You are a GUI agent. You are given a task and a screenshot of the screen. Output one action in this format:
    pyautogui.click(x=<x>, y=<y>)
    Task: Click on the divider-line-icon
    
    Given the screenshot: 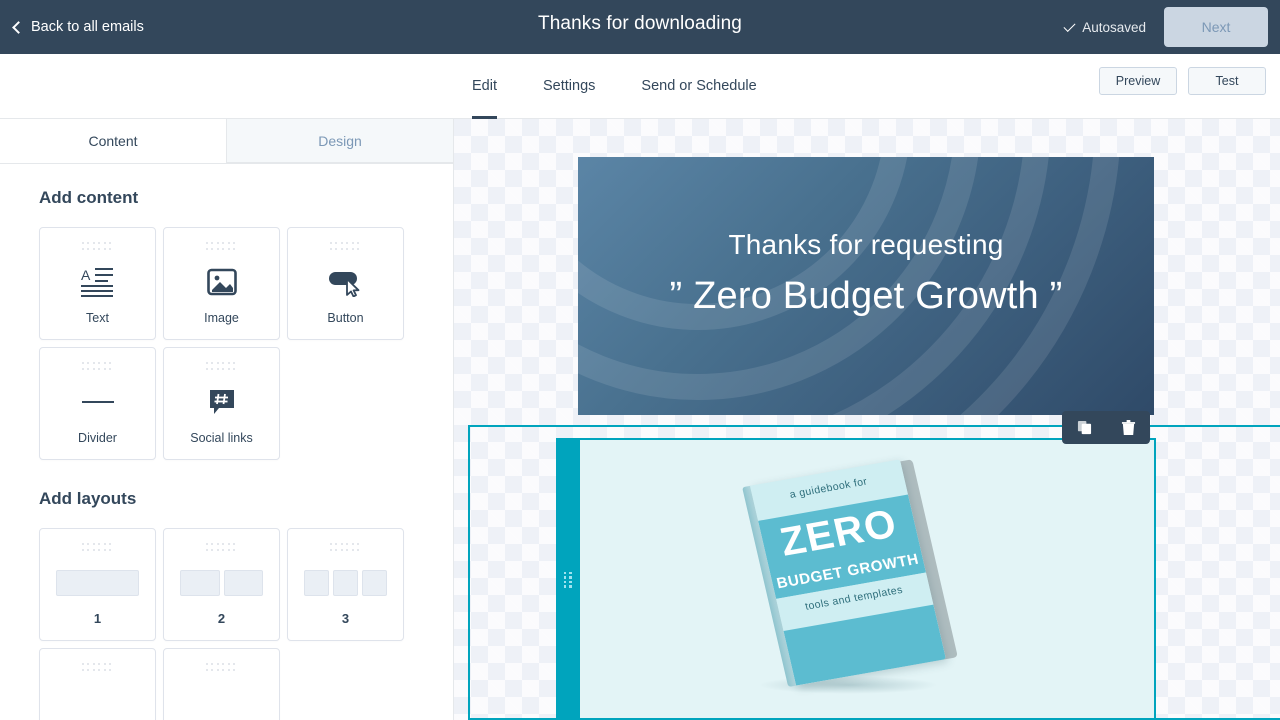 What is the action you would take?
    pyautogui.click(x=97, y=402)
    